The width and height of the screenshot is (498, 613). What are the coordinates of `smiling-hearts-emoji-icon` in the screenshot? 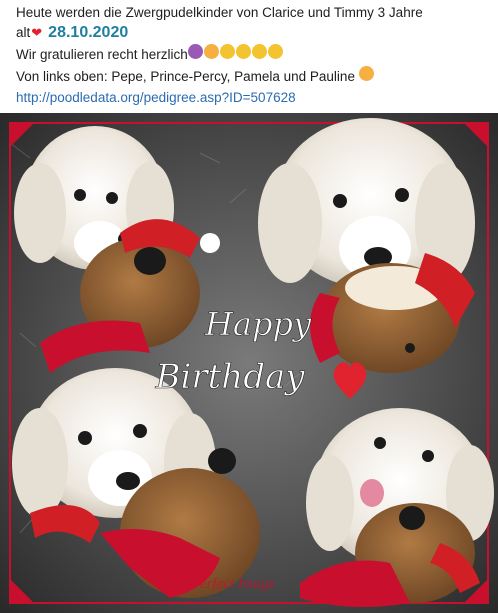 It's located at (366, 73).